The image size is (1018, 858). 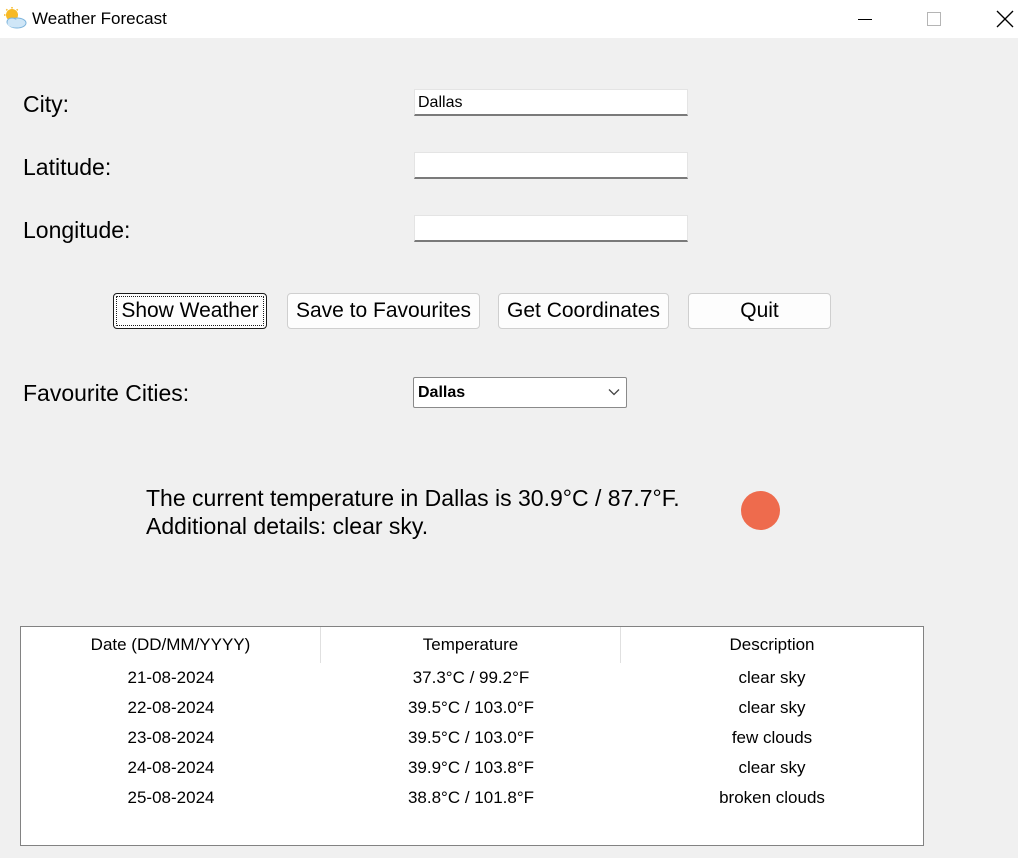 I want to click on longitude-input, so click(x=551, y=228).